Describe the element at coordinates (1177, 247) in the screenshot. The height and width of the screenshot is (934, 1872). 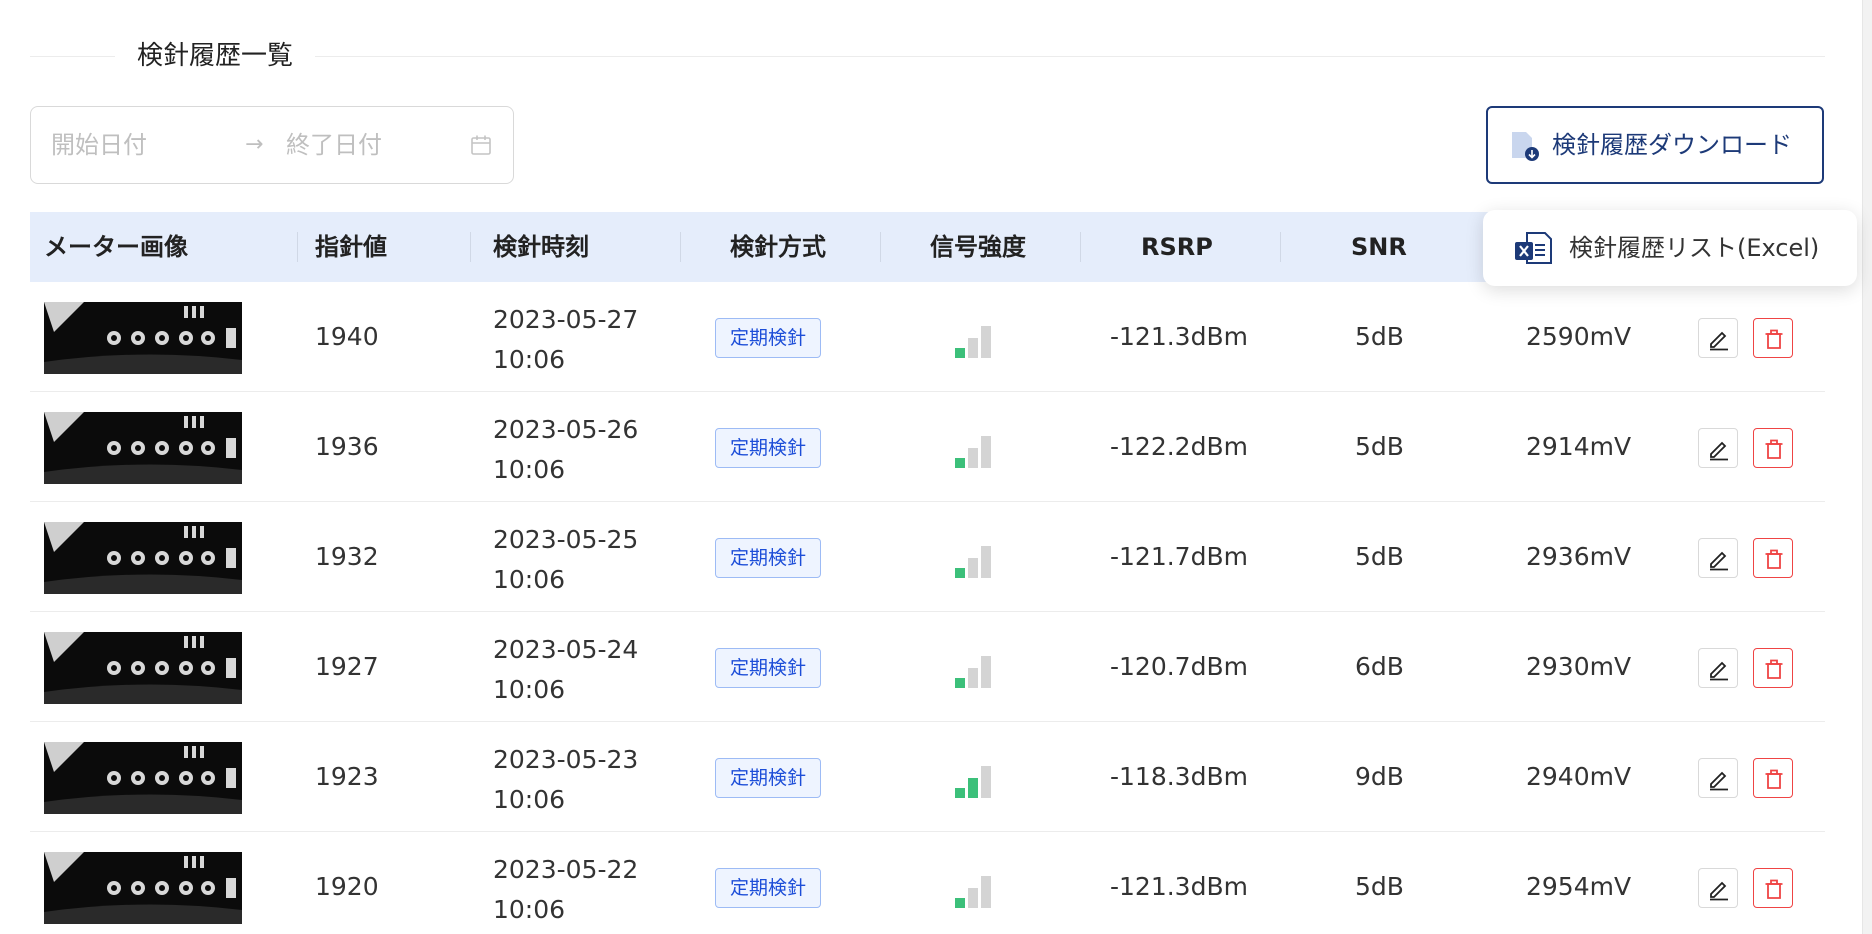
I see `column-header-rsrp: RSRP` at that location.